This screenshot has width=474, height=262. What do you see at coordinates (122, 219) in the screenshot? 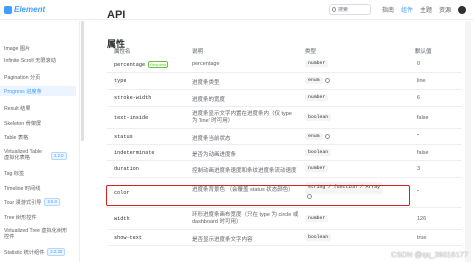
I see `attr-name: width` at bounding box center [122, 219].